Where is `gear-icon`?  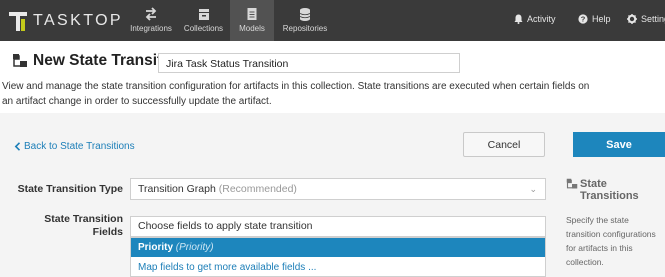
gear-icon is located at coordinates (632, 19).